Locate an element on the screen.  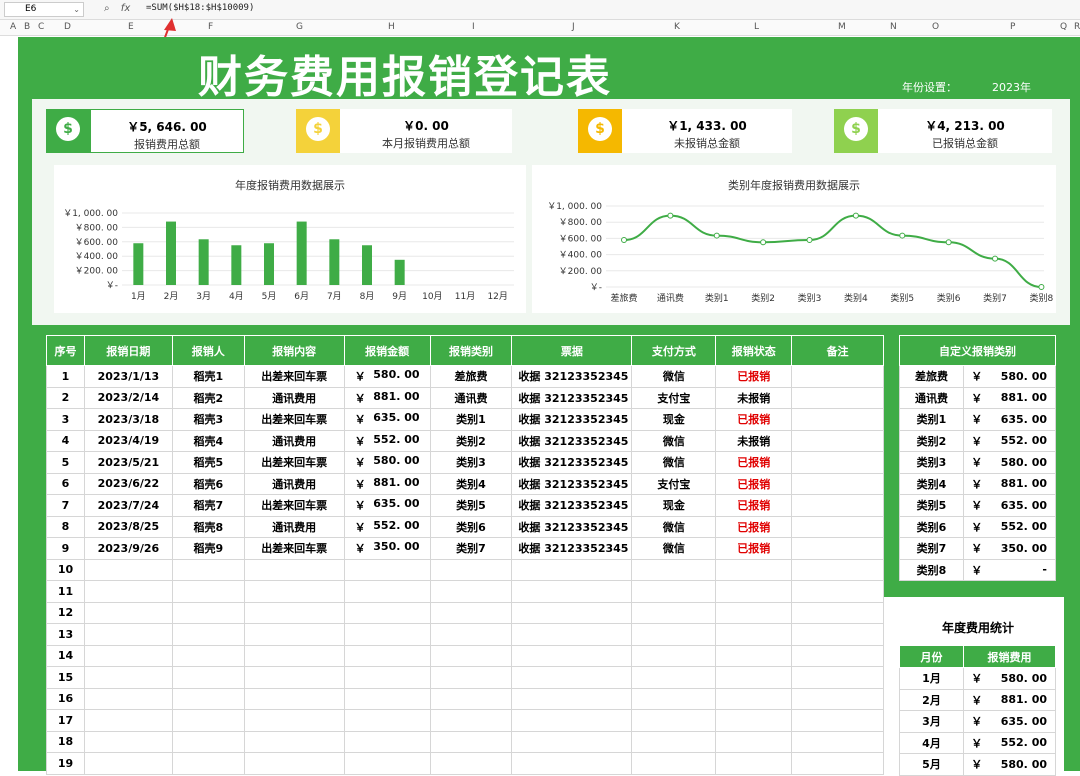
category-row: 类别5 ￥ 635. 00 is located at coordinates (977, 505).